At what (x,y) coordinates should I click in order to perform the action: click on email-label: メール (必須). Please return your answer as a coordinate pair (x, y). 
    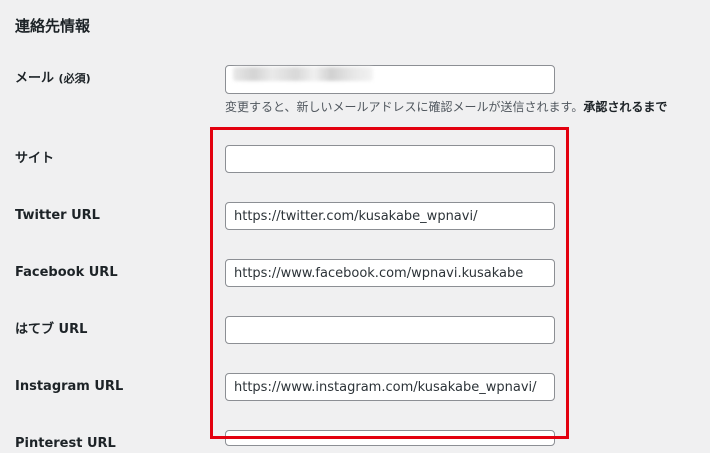
    Looking at the image, I should click on (53, 79).